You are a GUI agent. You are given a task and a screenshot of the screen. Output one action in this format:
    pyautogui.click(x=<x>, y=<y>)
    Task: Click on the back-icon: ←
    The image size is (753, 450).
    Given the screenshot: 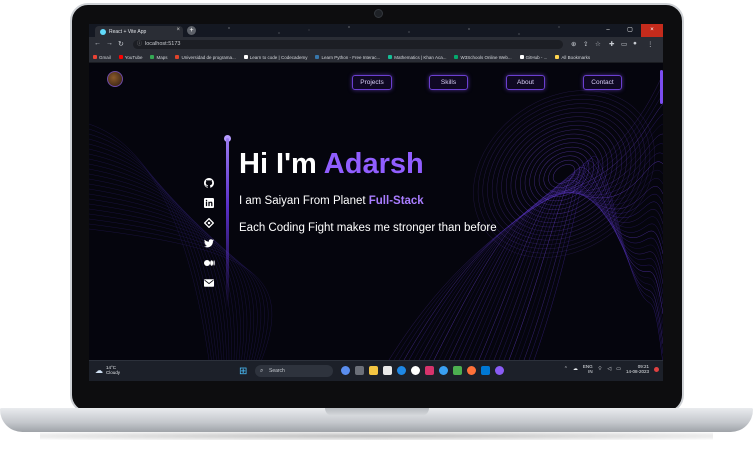 What is the action you would take?
    pyautogui.click(x=97, y=43)
    